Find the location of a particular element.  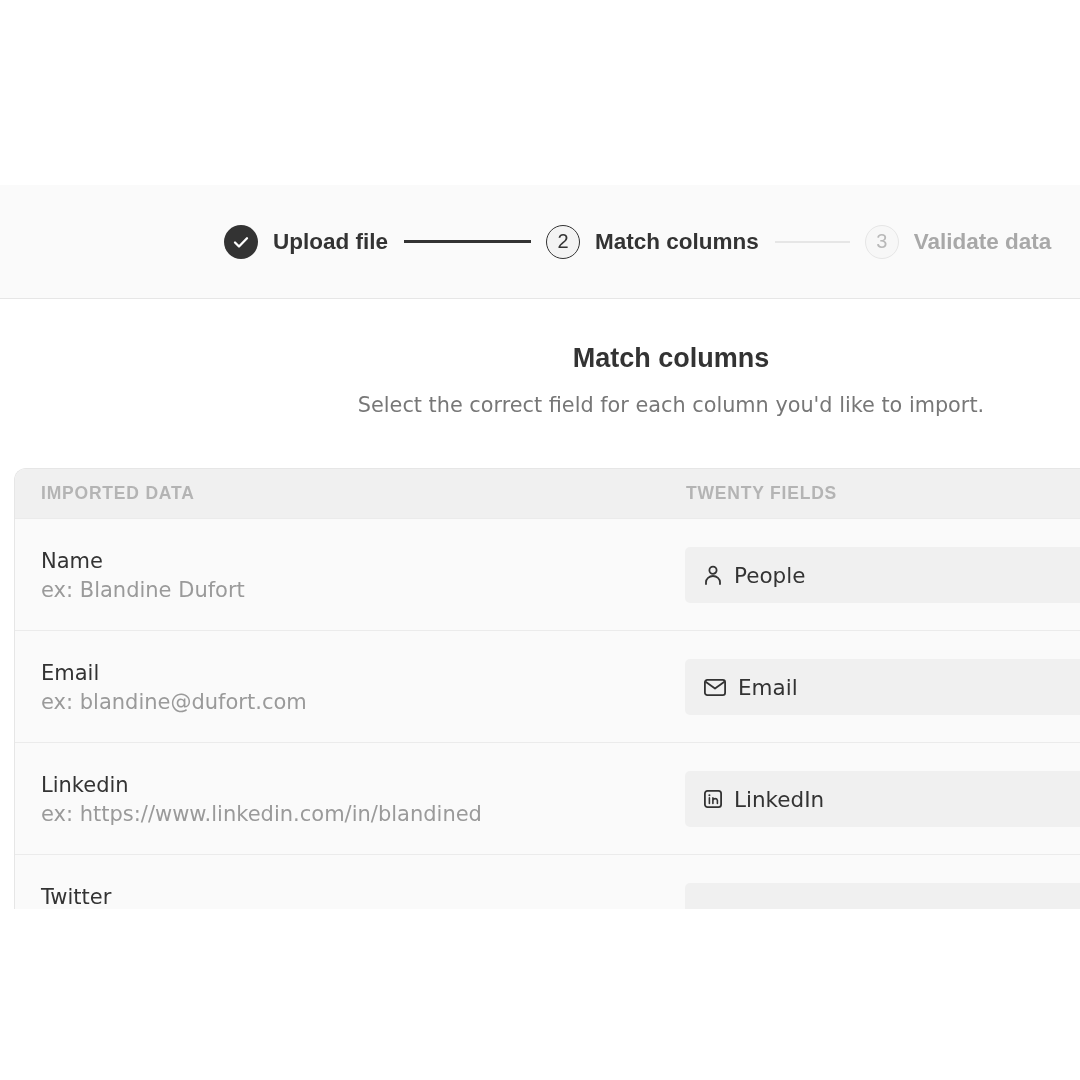

example-value: ex: Blandine Dufort is located at coordinates (143, 590).